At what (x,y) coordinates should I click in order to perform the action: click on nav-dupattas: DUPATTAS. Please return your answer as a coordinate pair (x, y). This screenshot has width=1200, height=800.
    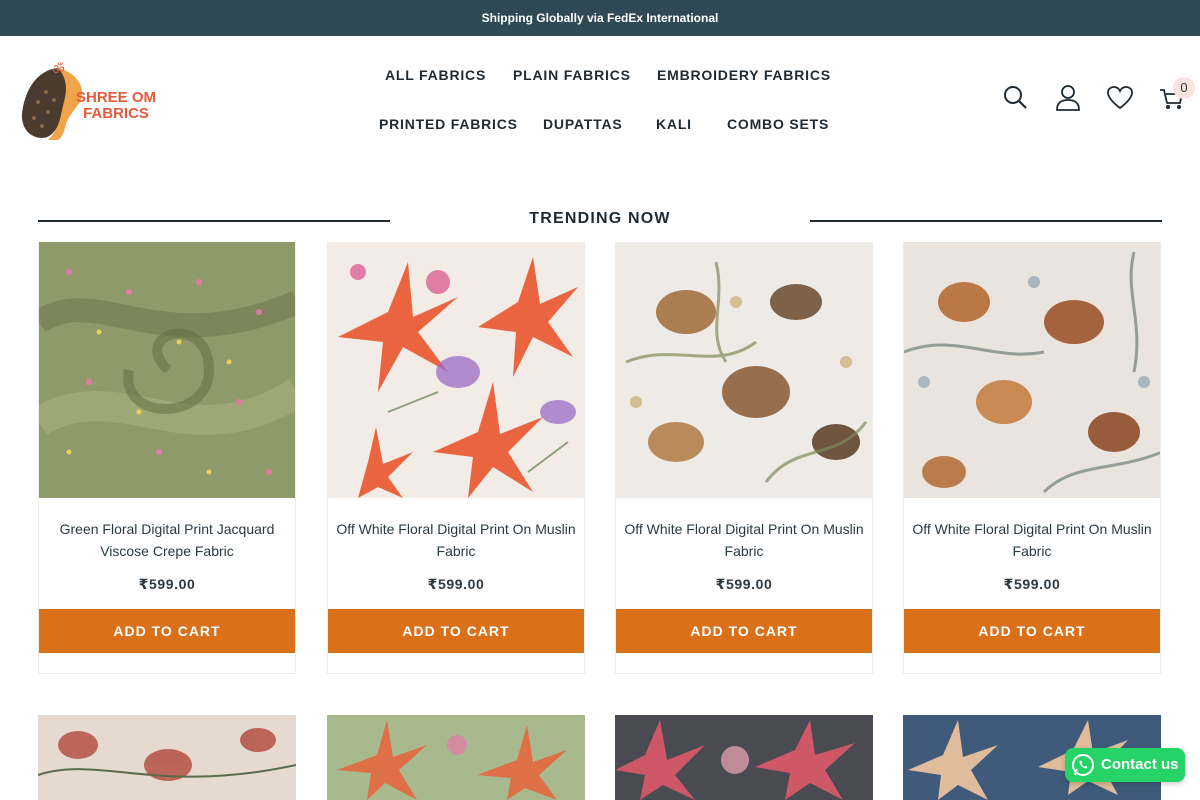
    Looking at the image, I should click on (583, 124).